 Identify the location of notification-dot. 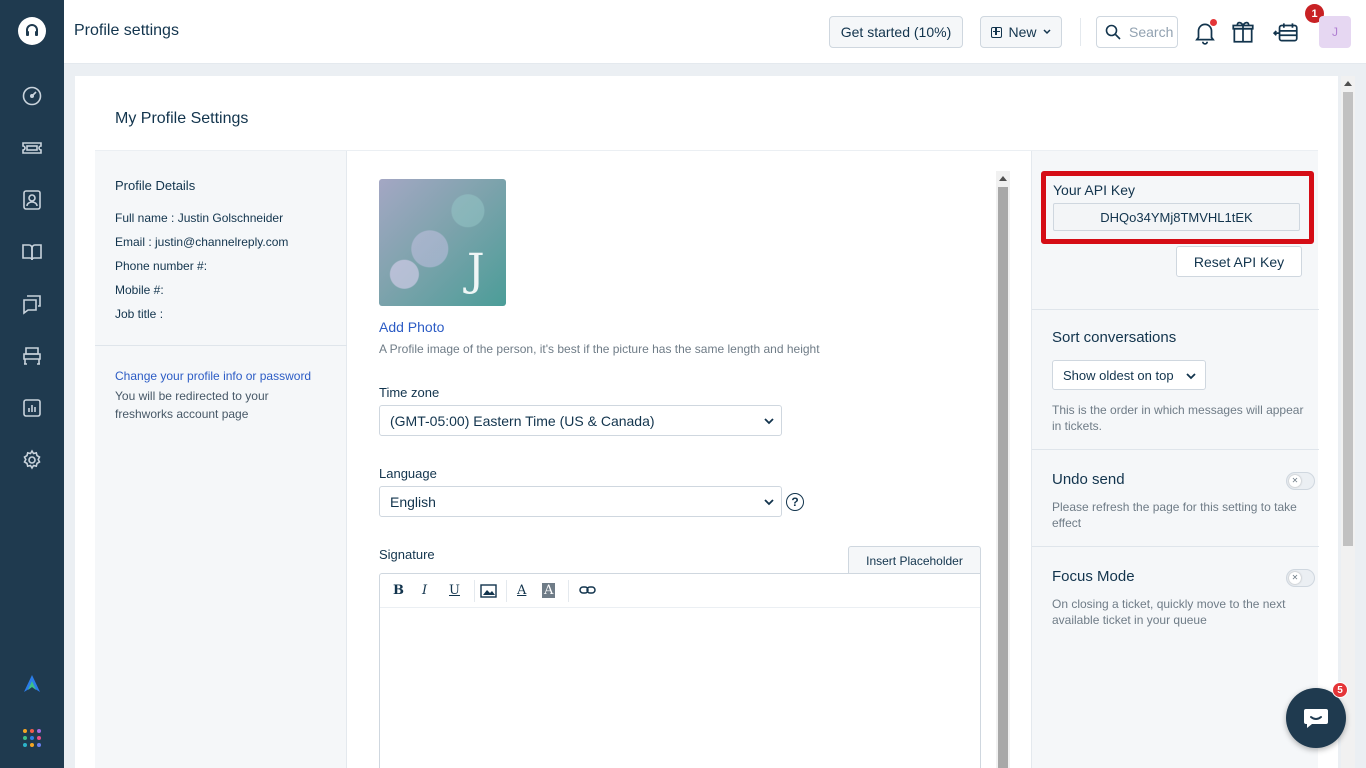
(1213, 22).